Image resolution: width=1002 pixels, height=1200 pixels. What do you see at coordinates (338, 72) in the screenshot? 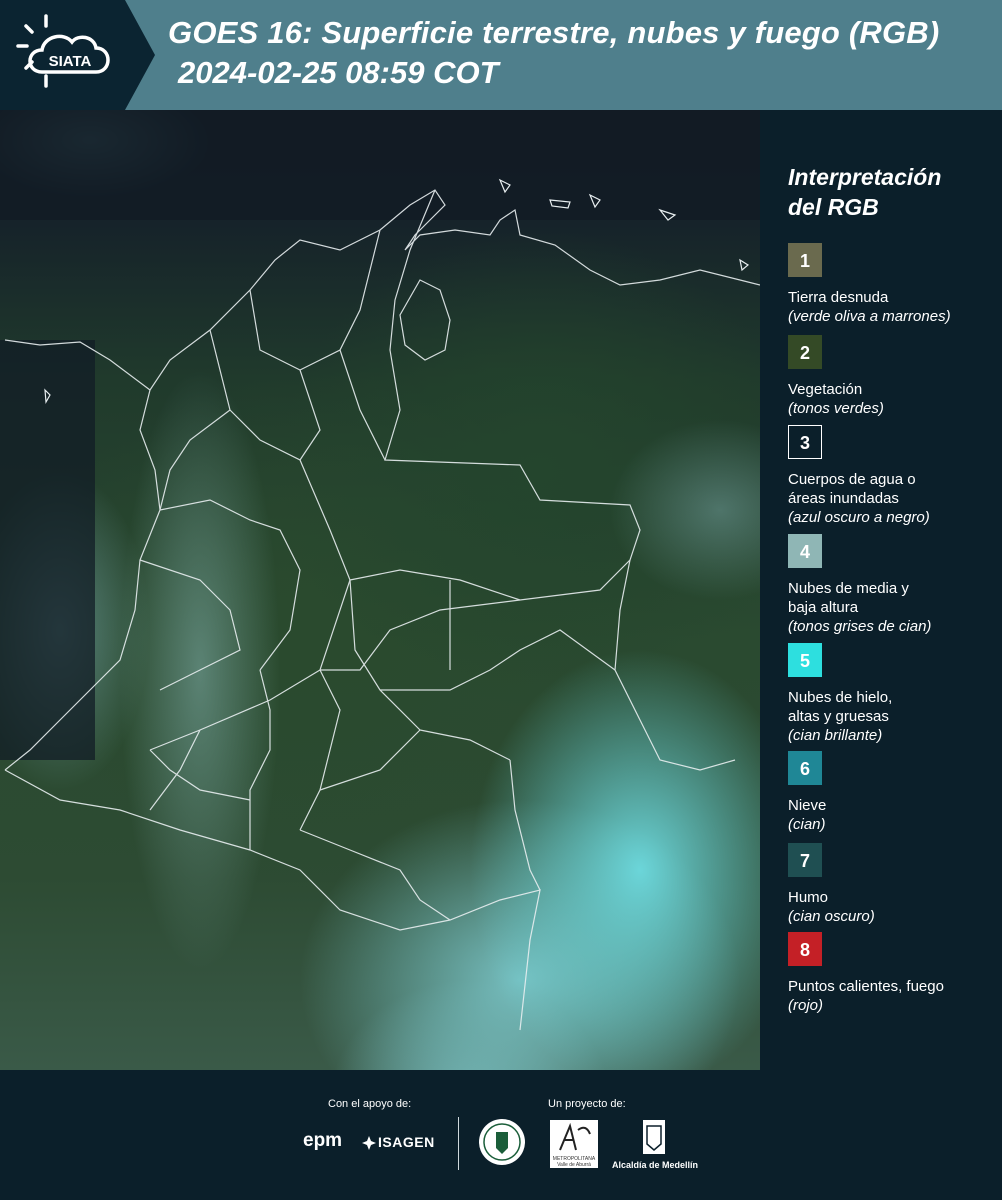
I see `page-subtitle-datetime: 2024-02-25 08:59 COT` at bounding box center [338, 72].